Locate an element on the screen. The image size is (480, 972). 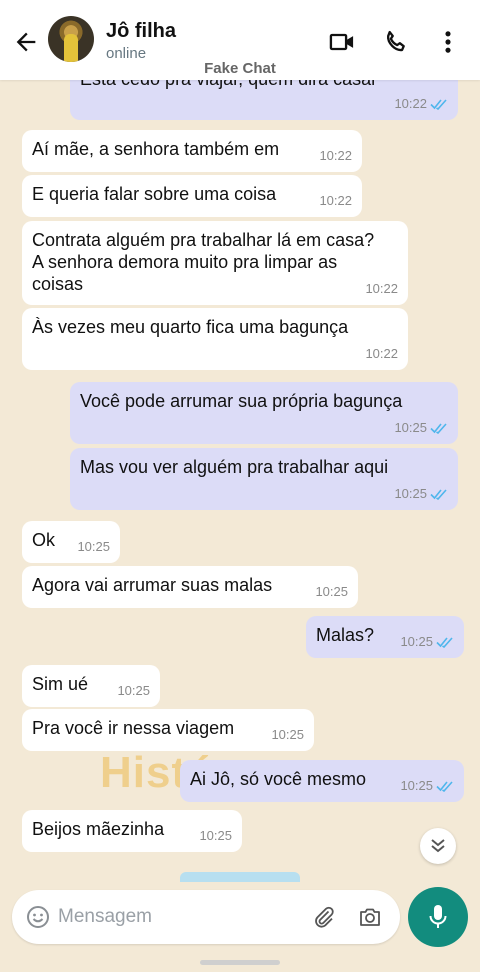
camera-icon is located at coordinates (370, 917).